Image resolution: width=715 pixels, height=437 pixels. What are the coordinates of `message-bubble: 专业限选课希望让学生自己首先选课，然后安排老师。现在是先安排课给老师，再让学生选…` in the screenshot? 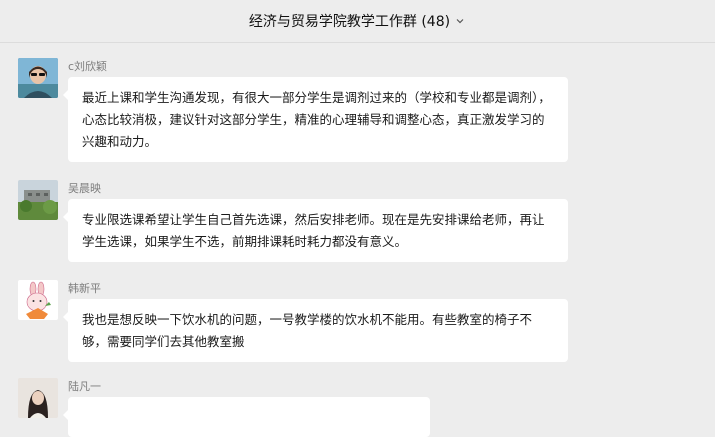 It's located at (315, 230).